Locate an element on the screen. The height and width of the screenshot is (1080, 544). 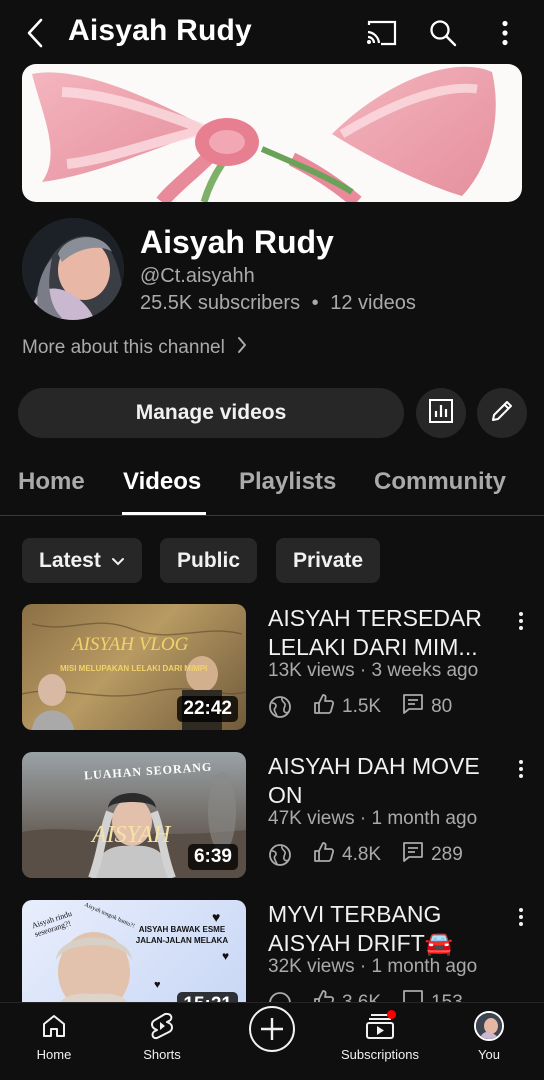
more-vert-icon is located at coordinates (505, 33).